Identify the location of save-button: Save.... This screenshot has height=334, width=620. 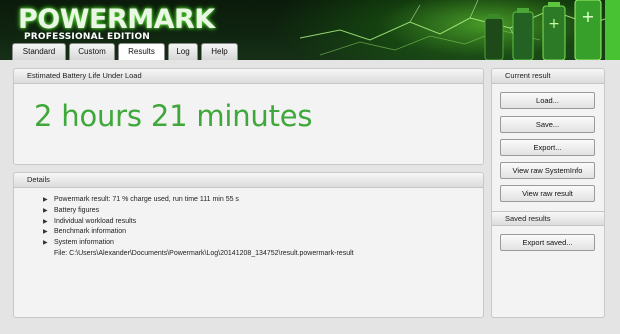
(547, 124).